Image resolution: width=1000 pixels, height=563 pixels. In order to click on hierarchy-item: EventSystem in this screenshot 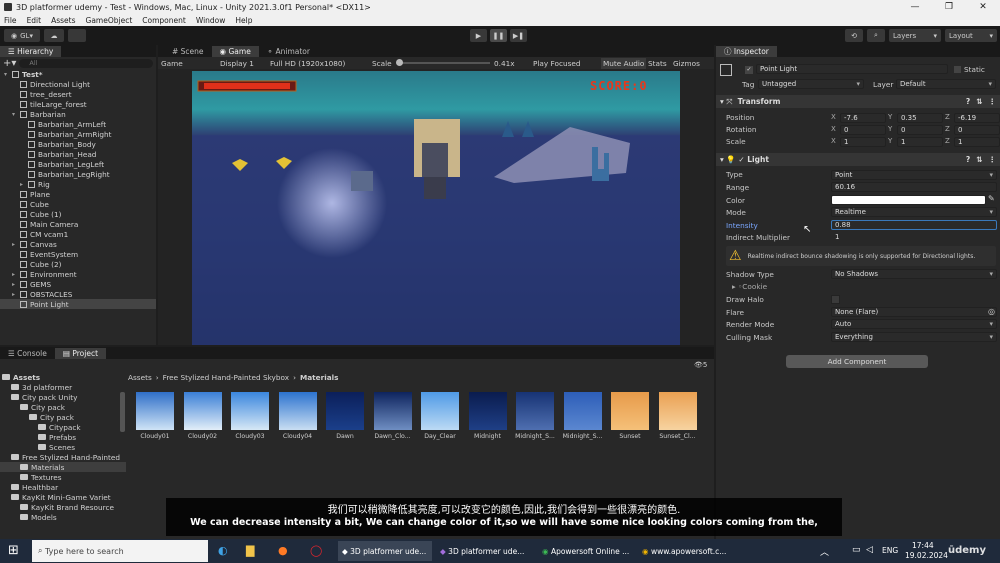, I will do `click(78, 254)`.